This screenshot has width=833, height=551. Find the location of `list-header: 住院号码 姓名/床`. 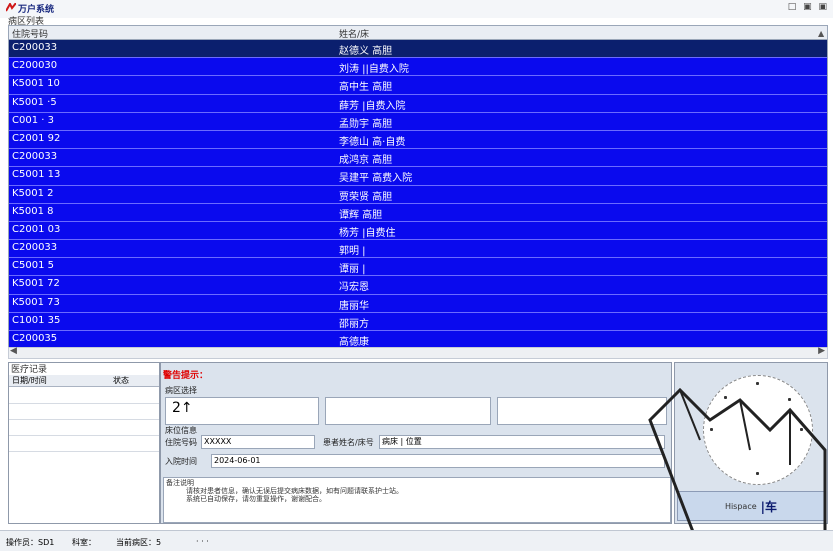

list-header: 住院号码 姓名/床 is located at coordinates (418, 33).